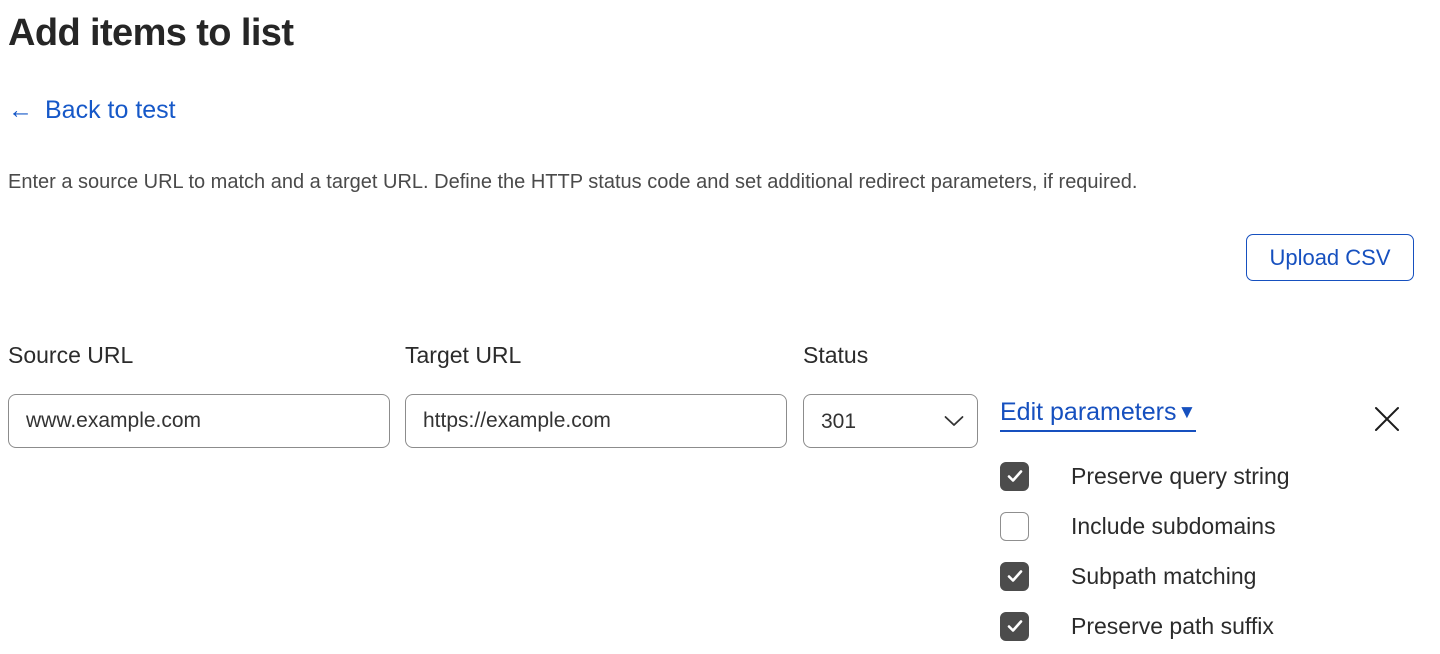 The image size is (1440, 654). I want to click on parameter-row: Subpath matching, so click(1210, 576).